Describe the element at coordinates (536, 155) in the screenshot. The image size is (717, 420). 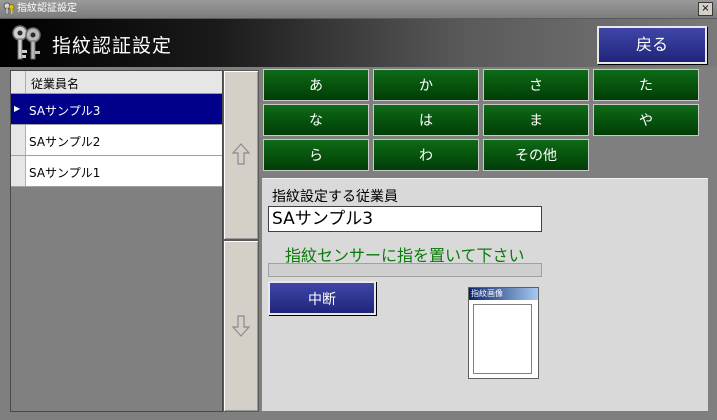
I see `kana-button-other: その他` at that location.